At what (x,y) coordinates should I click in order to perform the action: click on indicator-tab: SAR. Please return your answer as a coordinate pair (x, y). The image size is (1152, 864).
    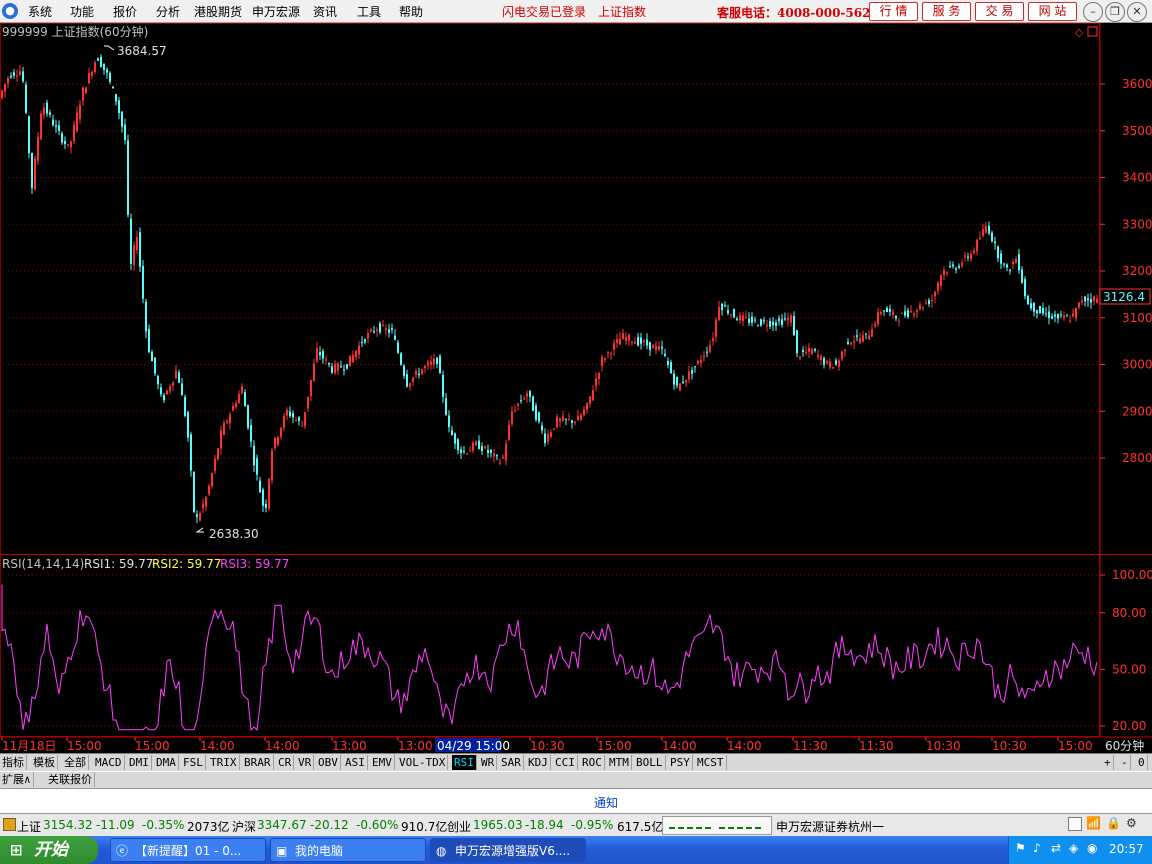
    Looking at the image, I should click on (511, 762).